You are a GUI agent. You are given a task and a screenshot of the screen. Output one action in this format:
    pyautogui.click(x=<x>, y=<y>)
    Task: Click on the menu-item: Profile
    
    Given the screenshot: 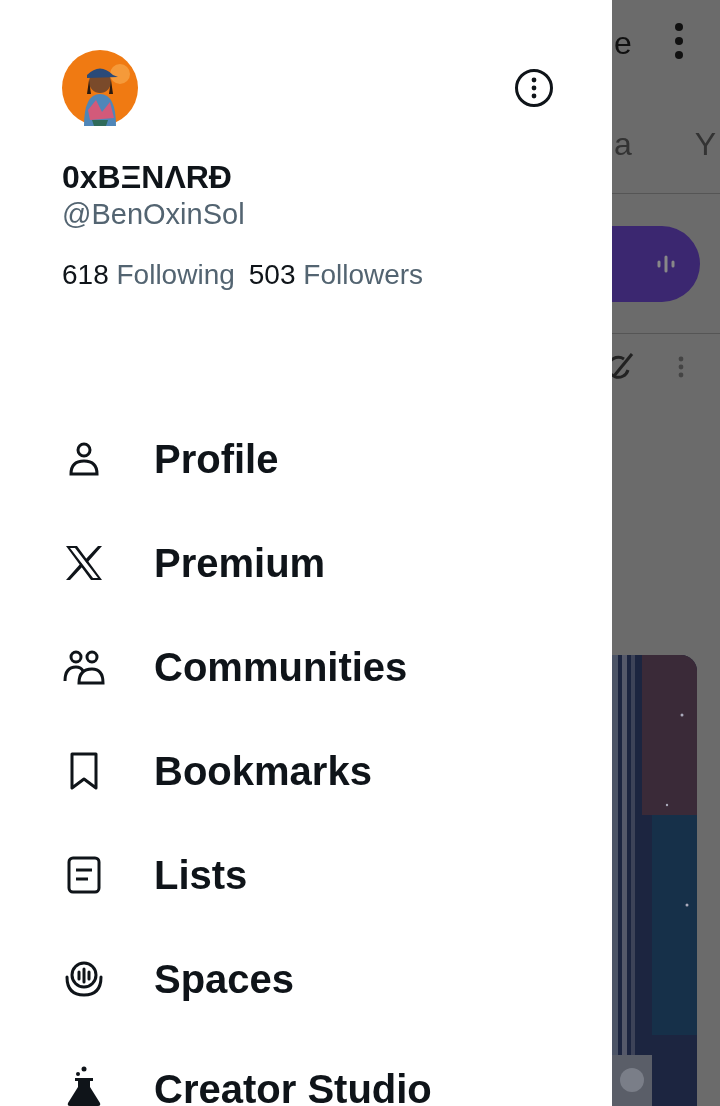 What is the action you would take?
    pyautogui.click(x=306, y=459)
    